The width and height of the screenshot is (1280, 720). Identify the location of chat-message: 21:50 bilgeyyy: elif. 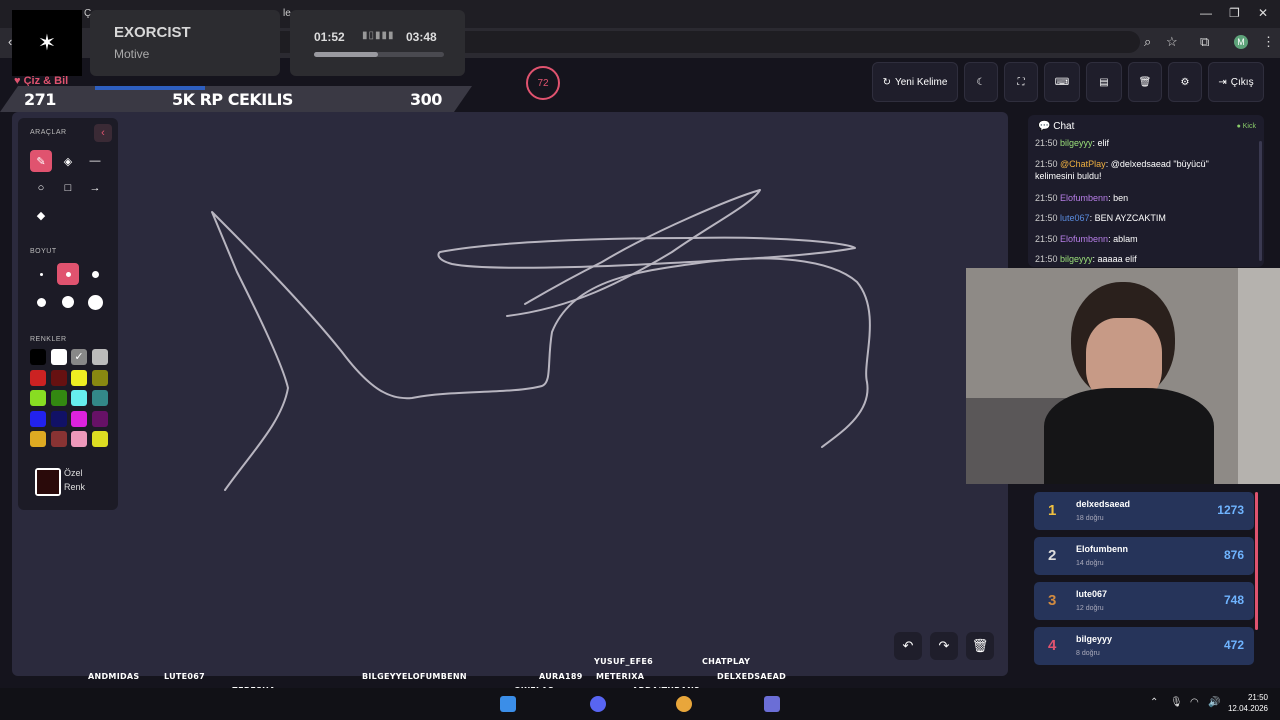
(1135, 143).